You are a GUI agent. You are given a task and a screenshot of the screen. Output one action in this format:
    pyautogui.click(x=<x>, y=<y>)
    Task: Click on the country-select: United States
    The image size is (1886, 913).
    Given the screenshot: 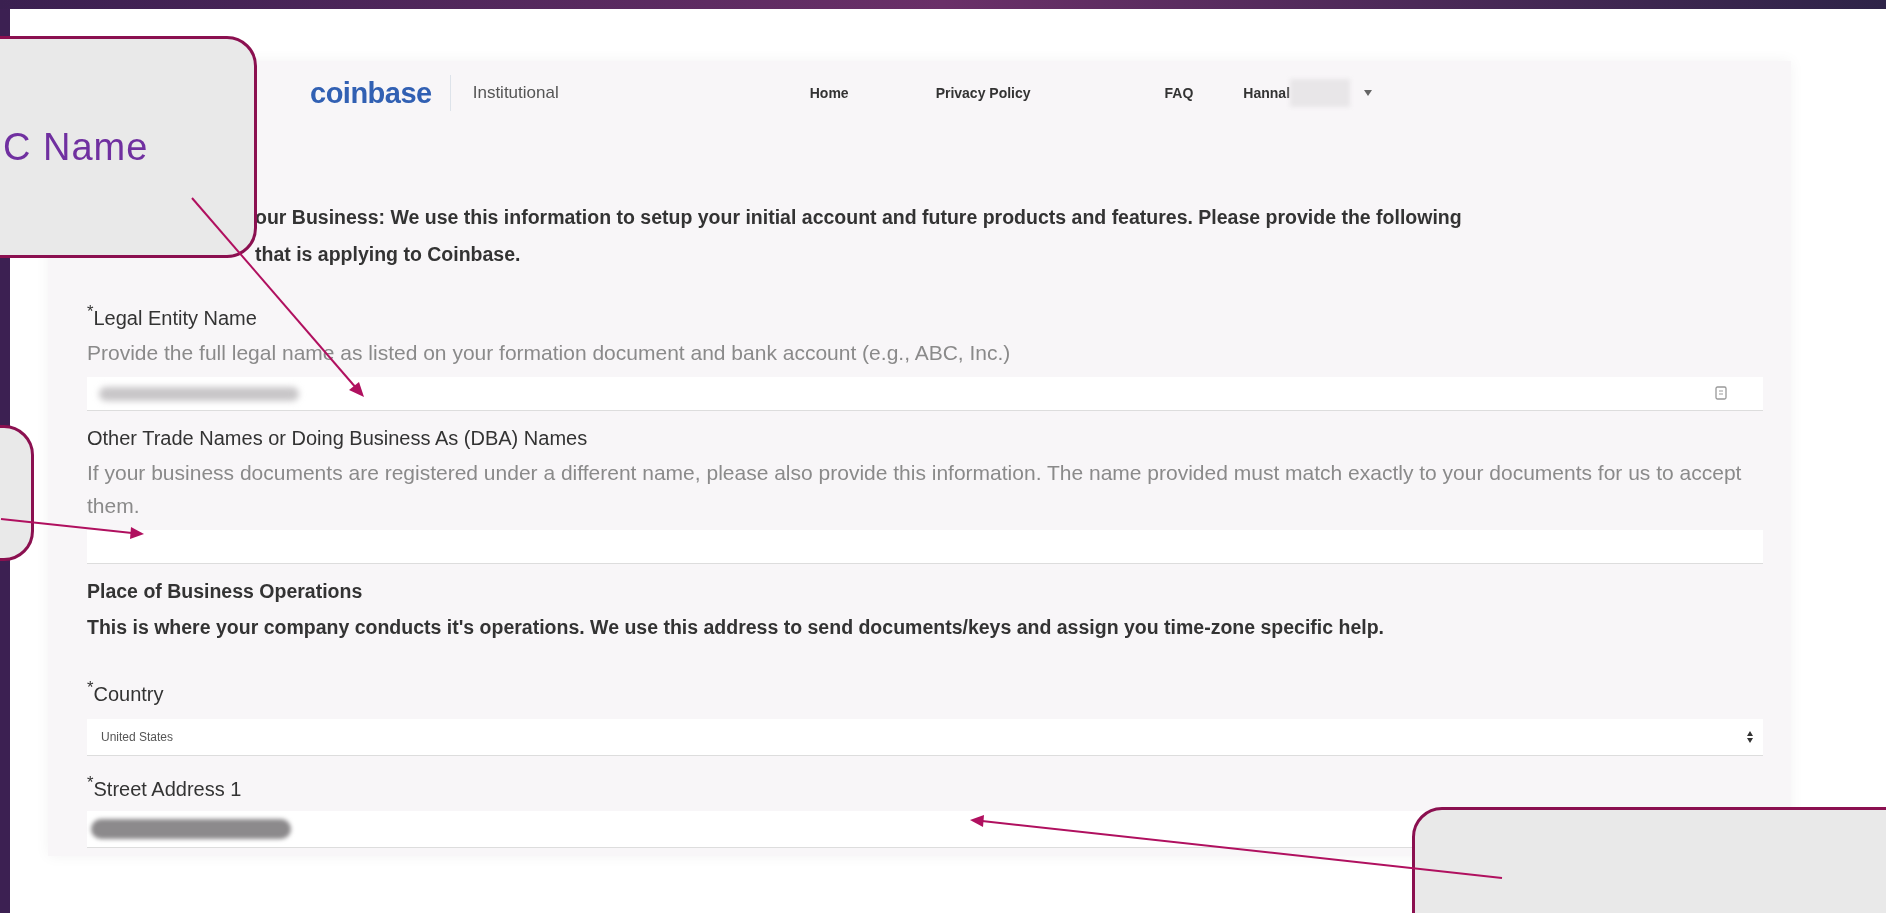 What is the action you would take?
    pyautogui.click(x=925, y=738)
    